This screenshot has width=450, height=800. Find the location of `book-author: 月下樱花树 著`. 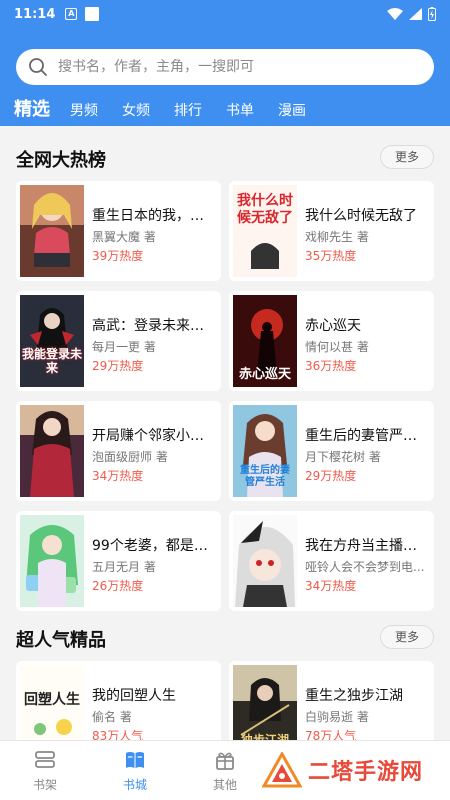

book-author: 月下樱花树 著 is located at coordinates (343, 457).